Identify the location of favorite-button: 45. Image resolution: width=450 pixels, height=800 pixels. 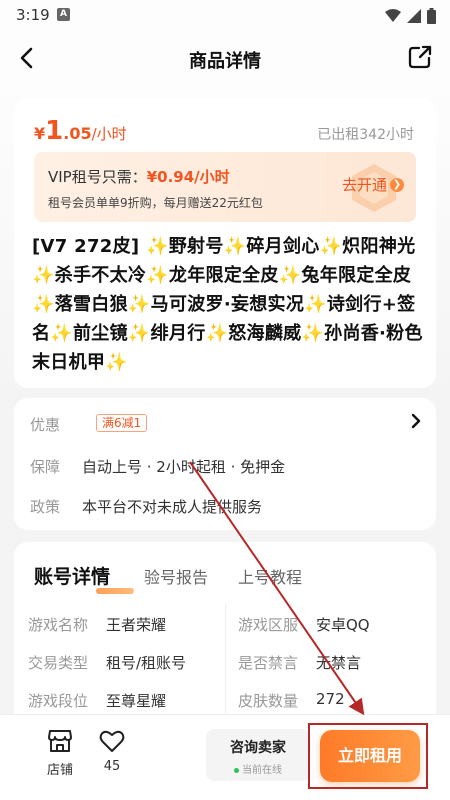
(112, 750).